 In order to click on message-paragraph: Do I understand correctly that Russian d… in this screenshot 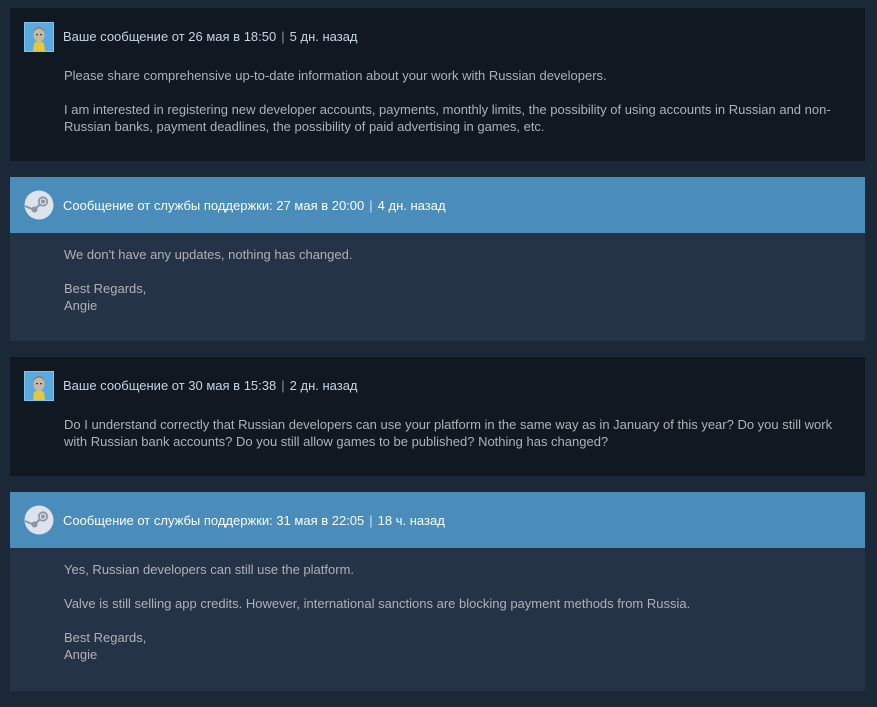, I will do `click(448, 433)`.